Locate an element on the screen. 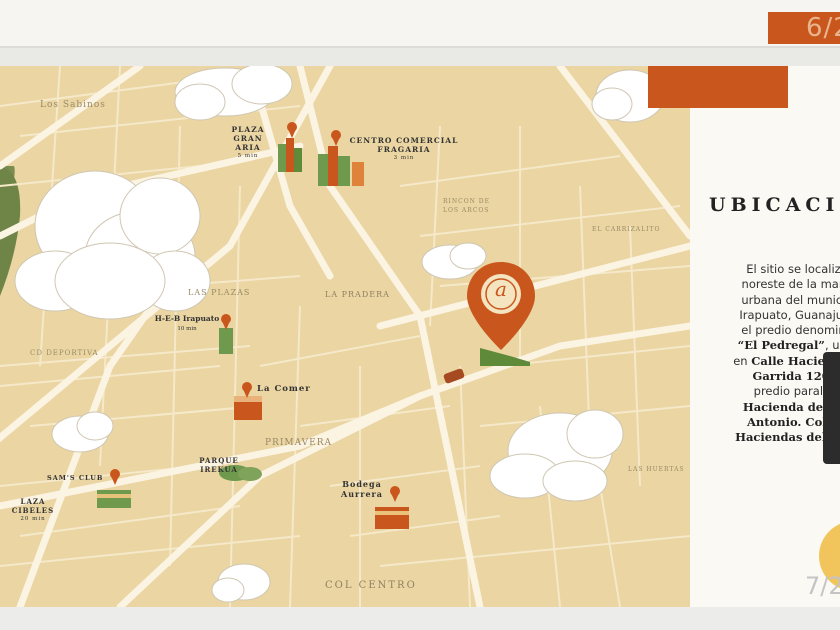 The width and height of the screenshot is (840, 630). header-accent-bar is located at coordinates (718, 87).